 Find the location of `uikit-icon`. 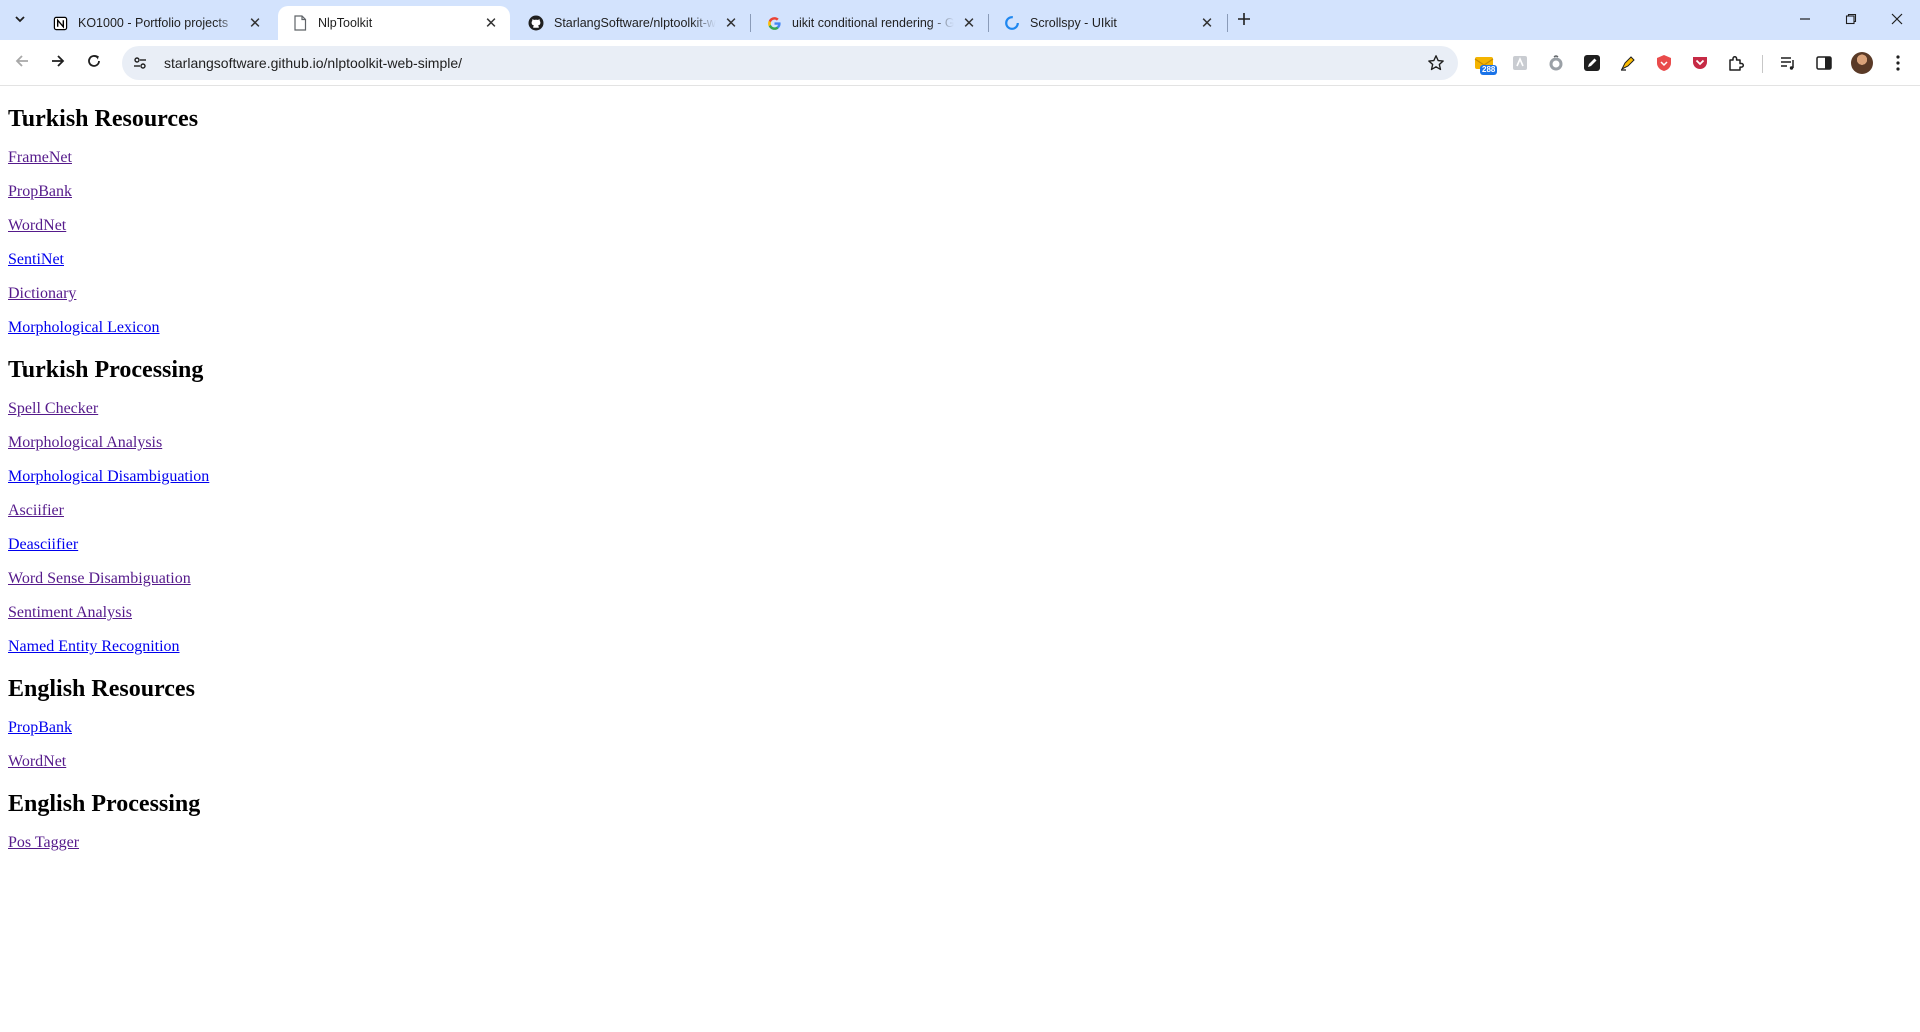

uikit-icon is located at coordinates (1012, 23).